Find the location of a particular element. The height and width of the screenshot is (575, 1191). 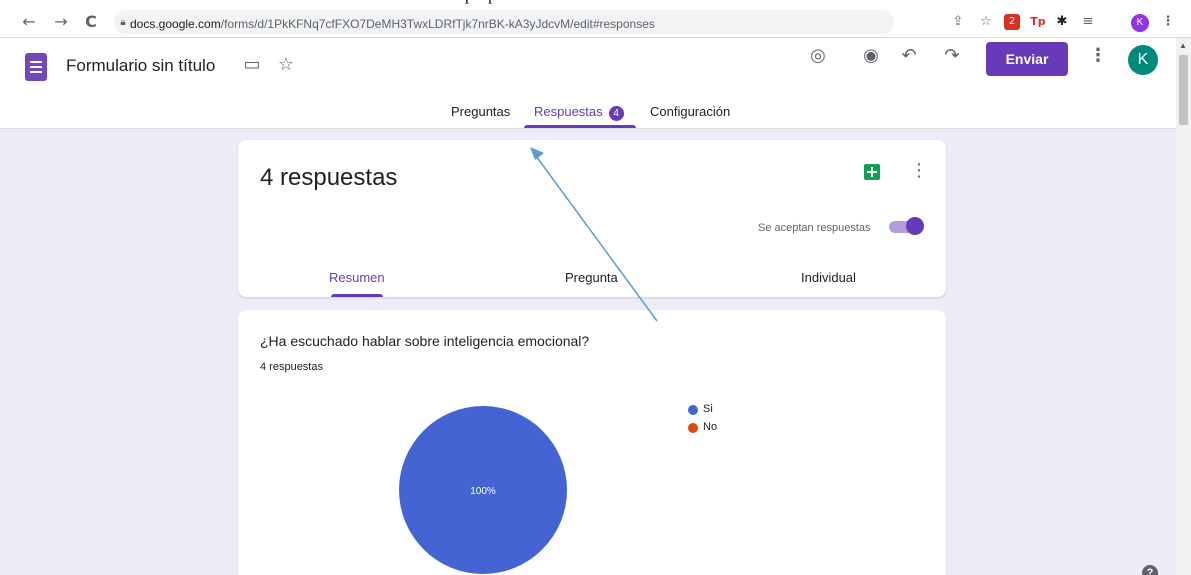

share-icon: ⇪ is located at coordinates (958, 22).